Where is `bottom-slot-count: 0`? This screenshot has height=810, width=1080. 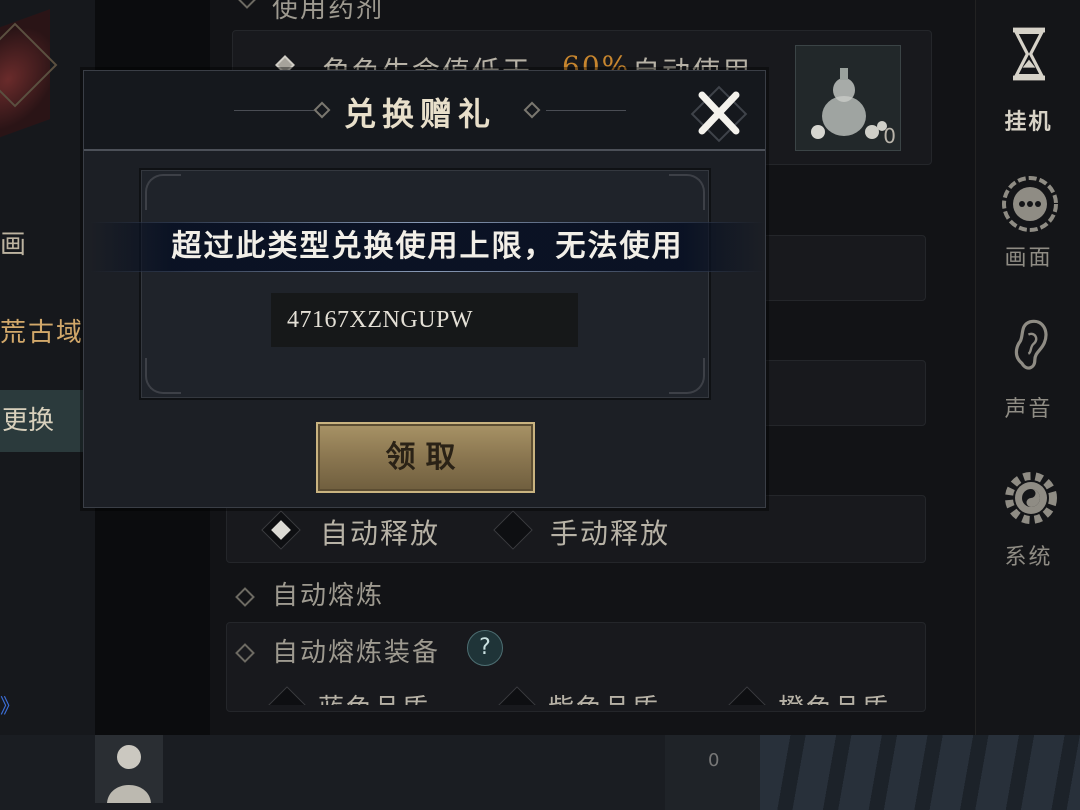
bottom-slot-count: 0 is located at coordinates (714, 760).